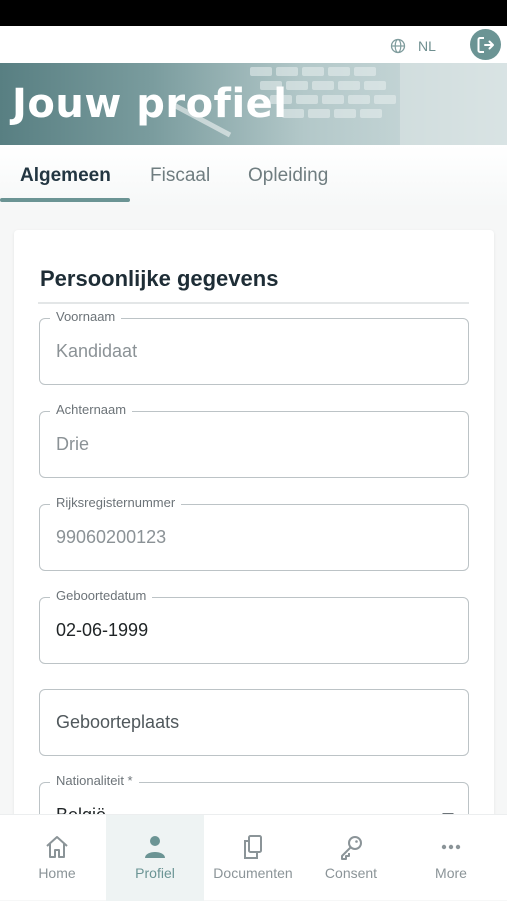 The image size is (507, 901). Describe the element at coordinates (159, 278) in the screenshot. I see `section-title: Persoonlijke gegevens` at that location.